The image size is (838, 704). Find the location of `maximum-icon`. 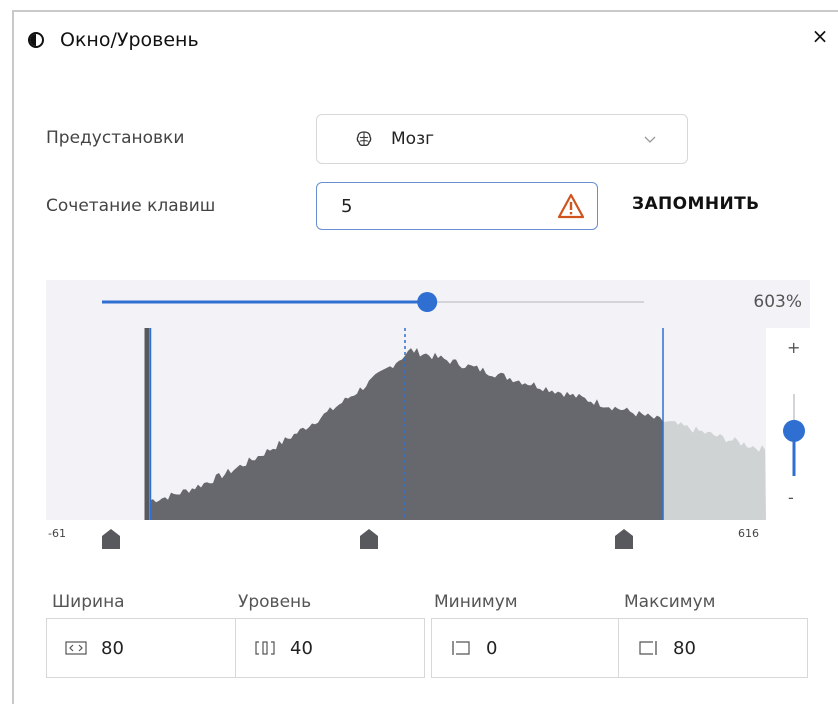

maximum-icon is located at coordinates (648, 648).